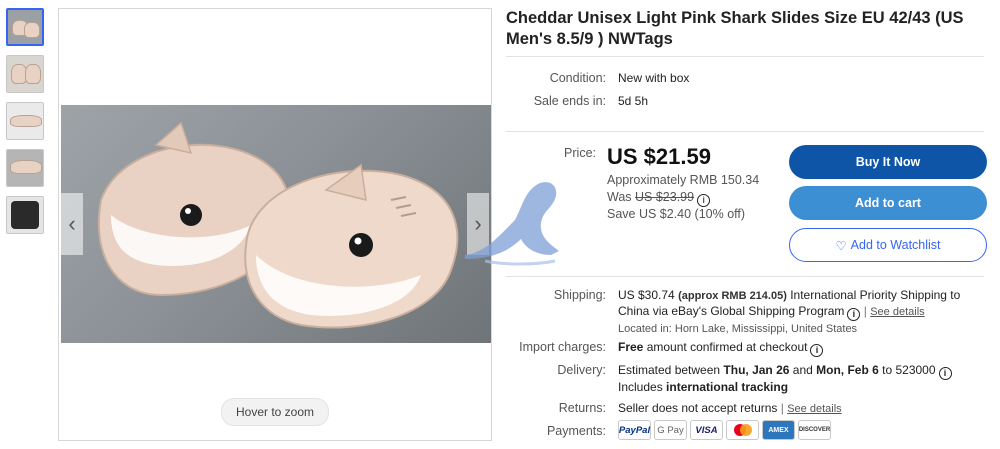 Image resolution: width=1000 pixels, height=449 pixels. Describe the element at coordinates (727, 347) in the screenshot. I see `import-rest: amount confirmed at checkout` at that location.